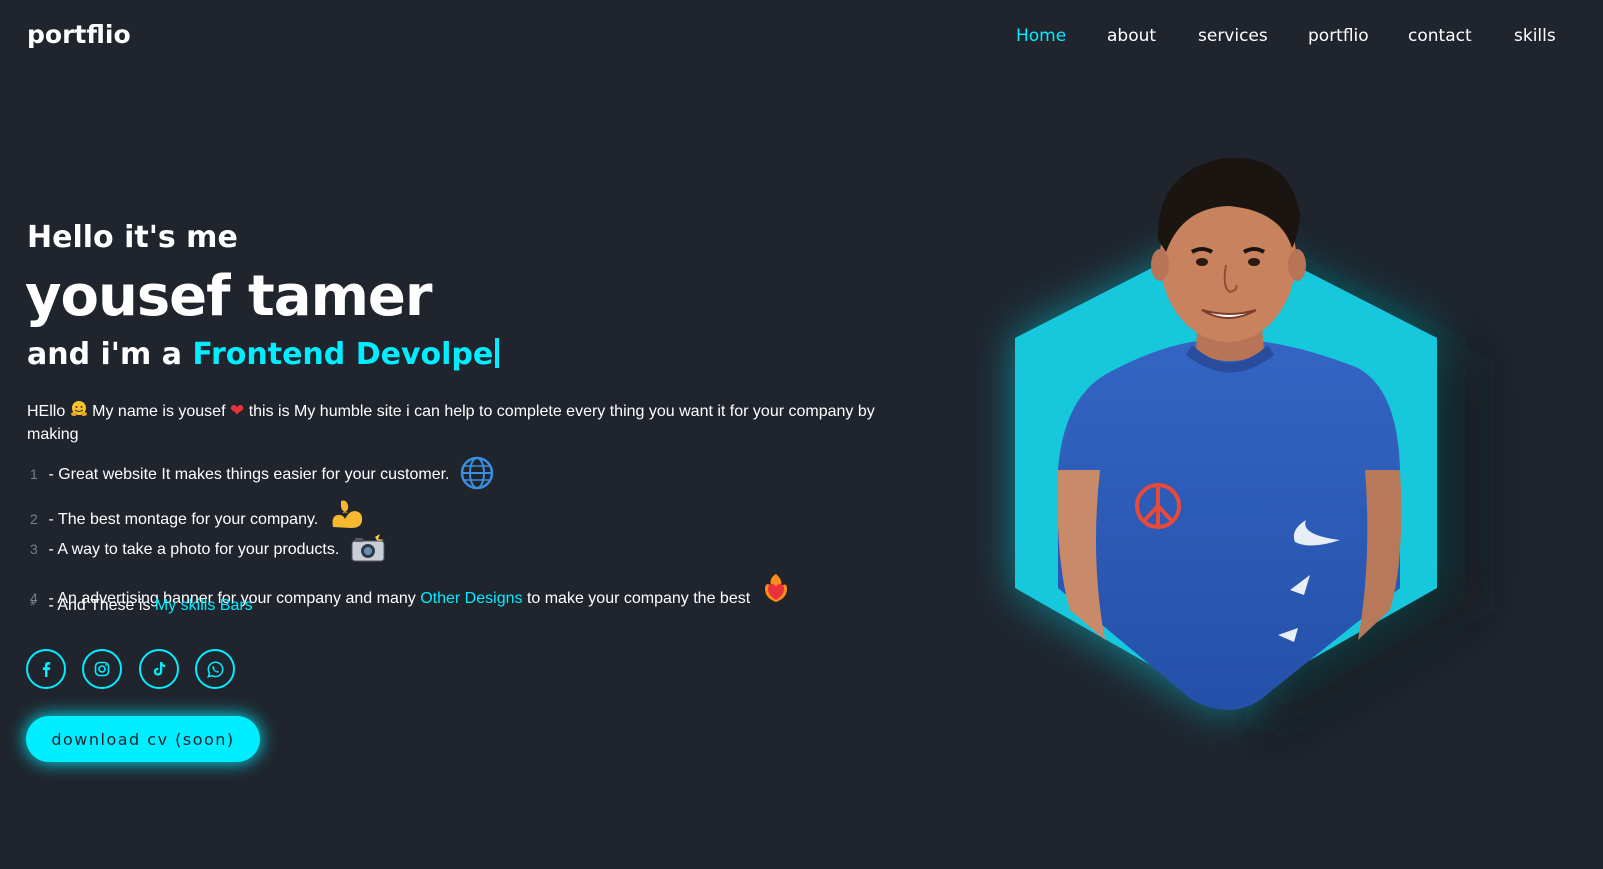 The image size is (1603, 869). What do you see at coordinates (1131, 36) in the screenshot?
I see `nav-about: about` at bounding box center [1131, 36].